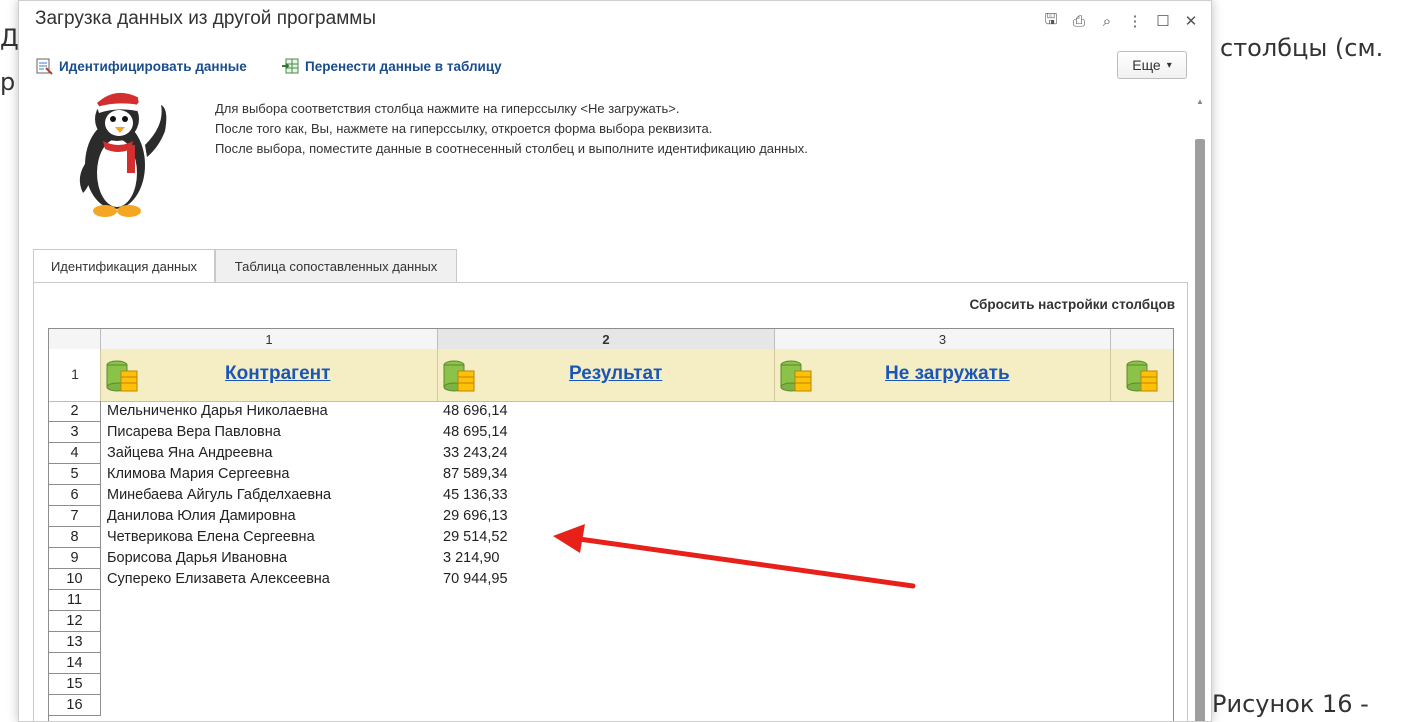  What do you see at coordinates (471, 558) in the screenshot?
I see `result-cell: 3 214,90` at bounding box center [471, 558].